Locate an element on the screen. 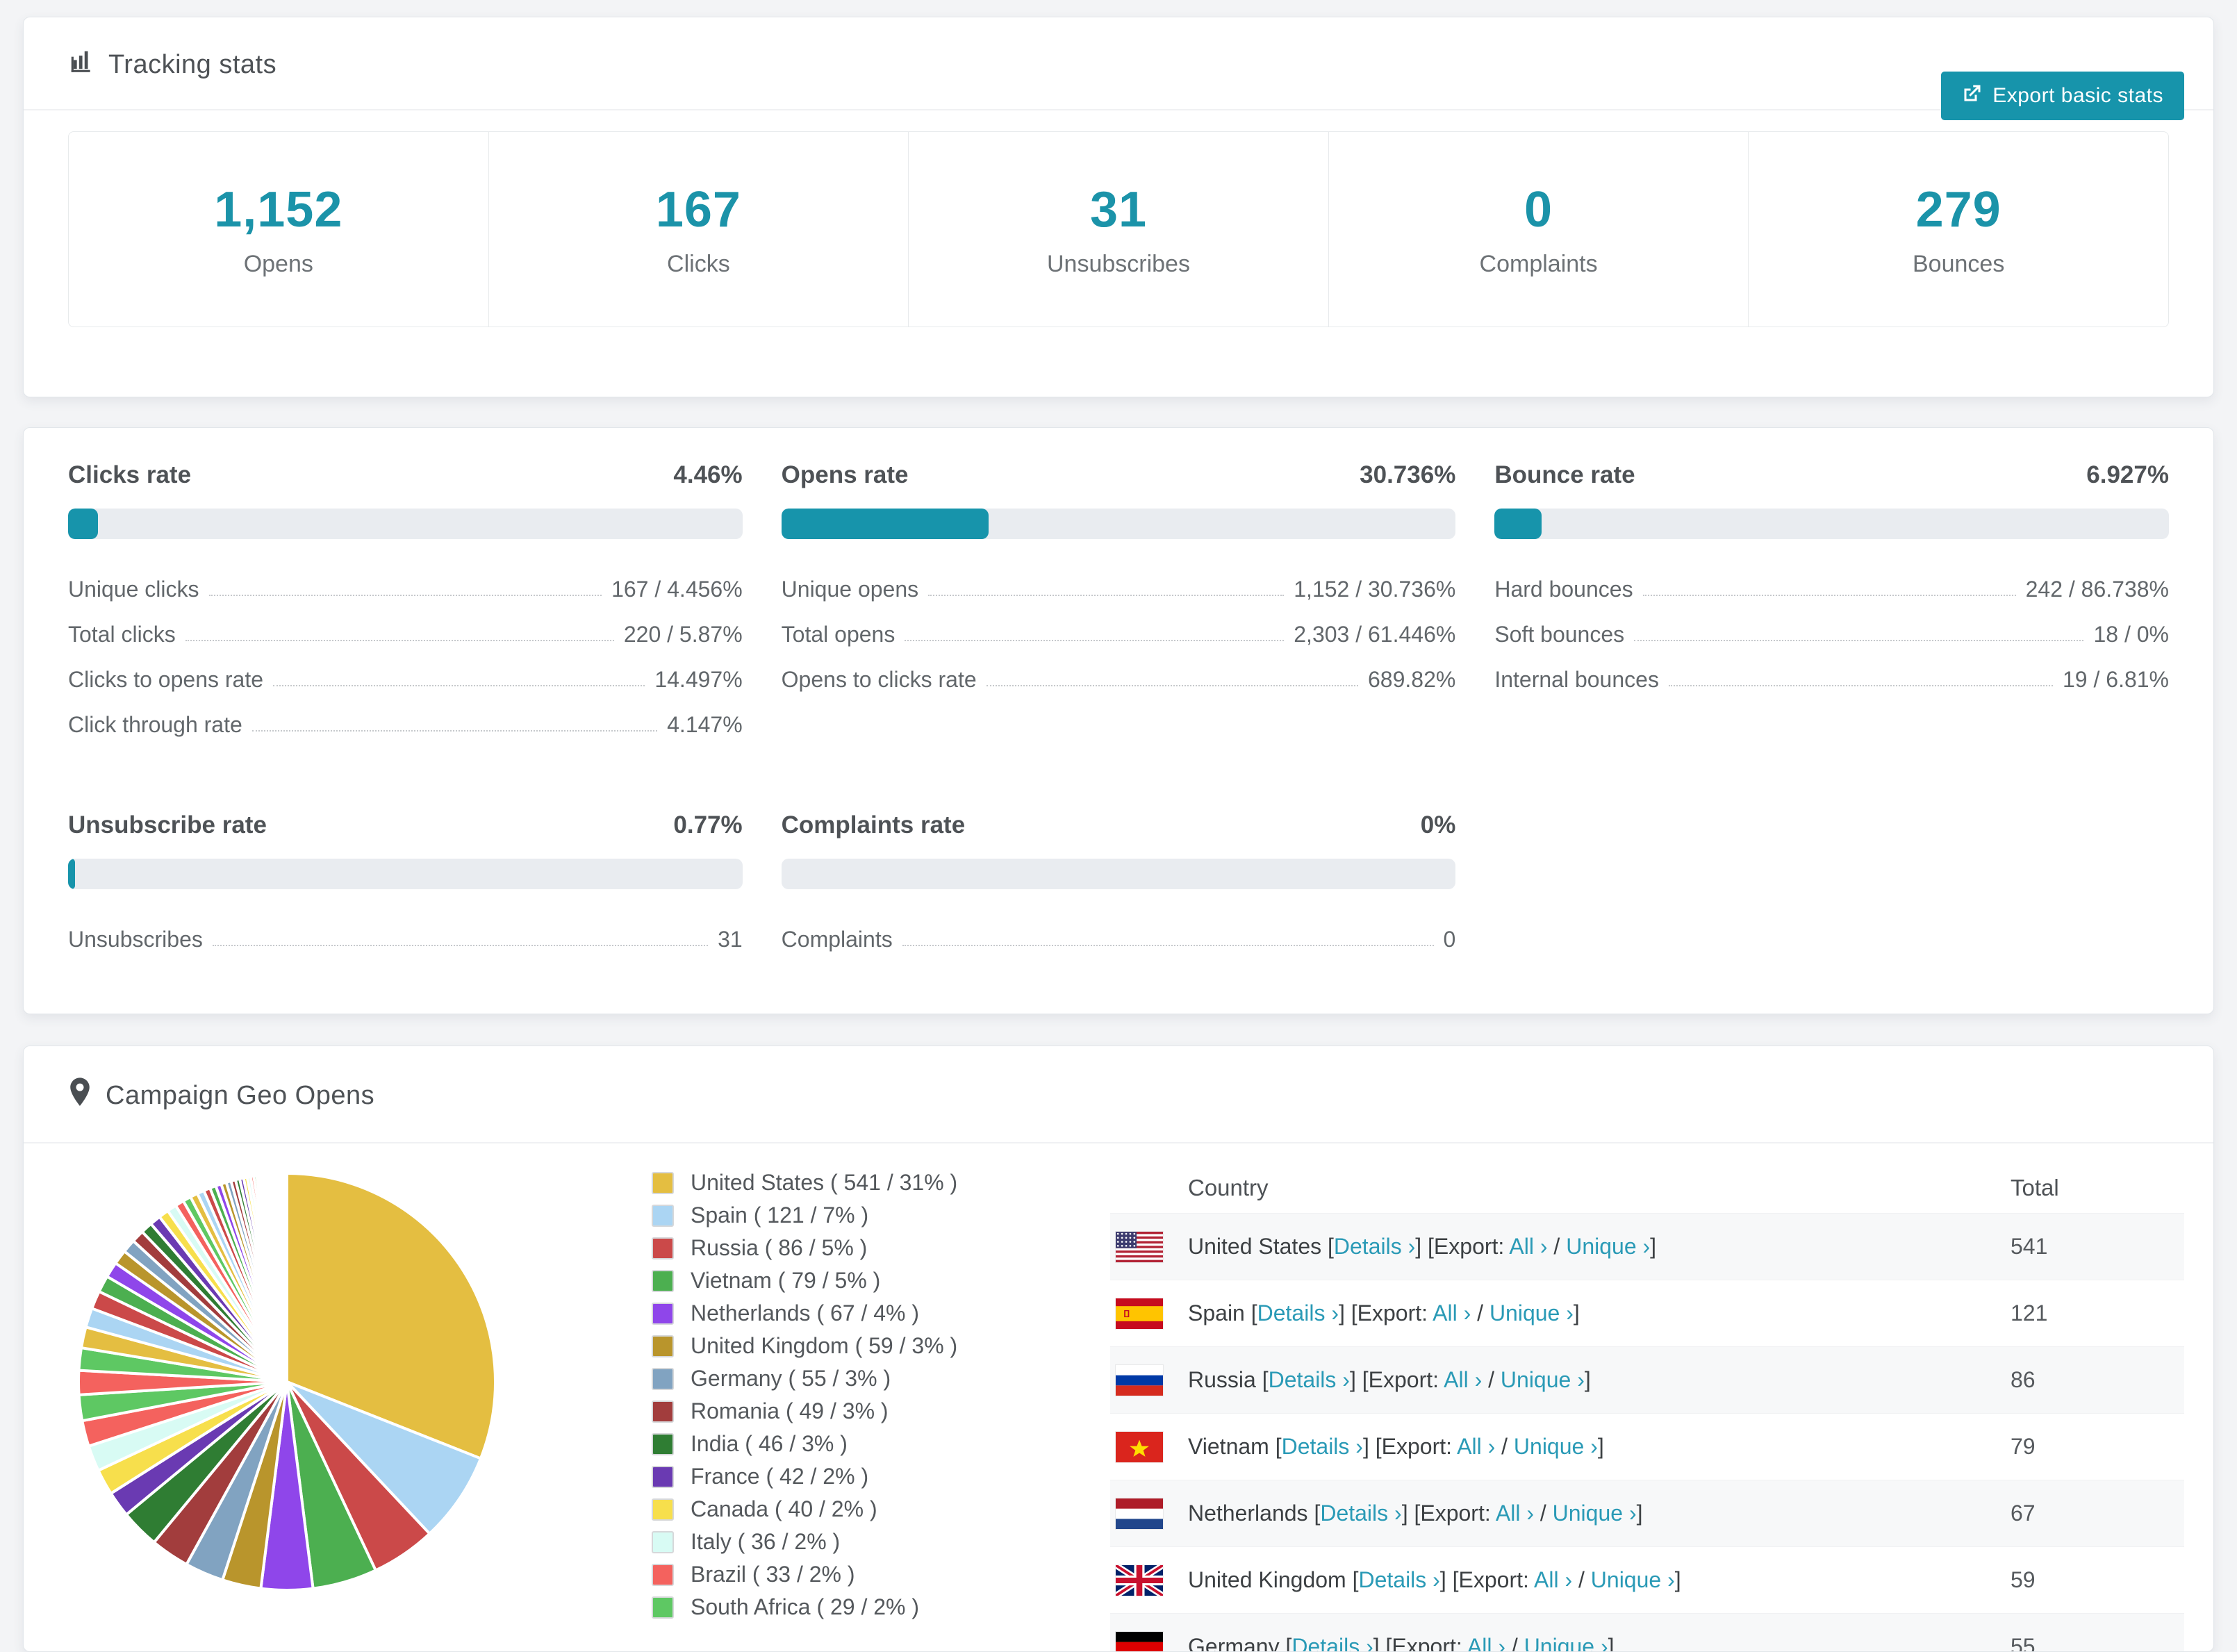 This screenshot has height=1652, width=2237. legend-item-fr: France ( 42 / 2% ) is located at coordinates (860, 1476).